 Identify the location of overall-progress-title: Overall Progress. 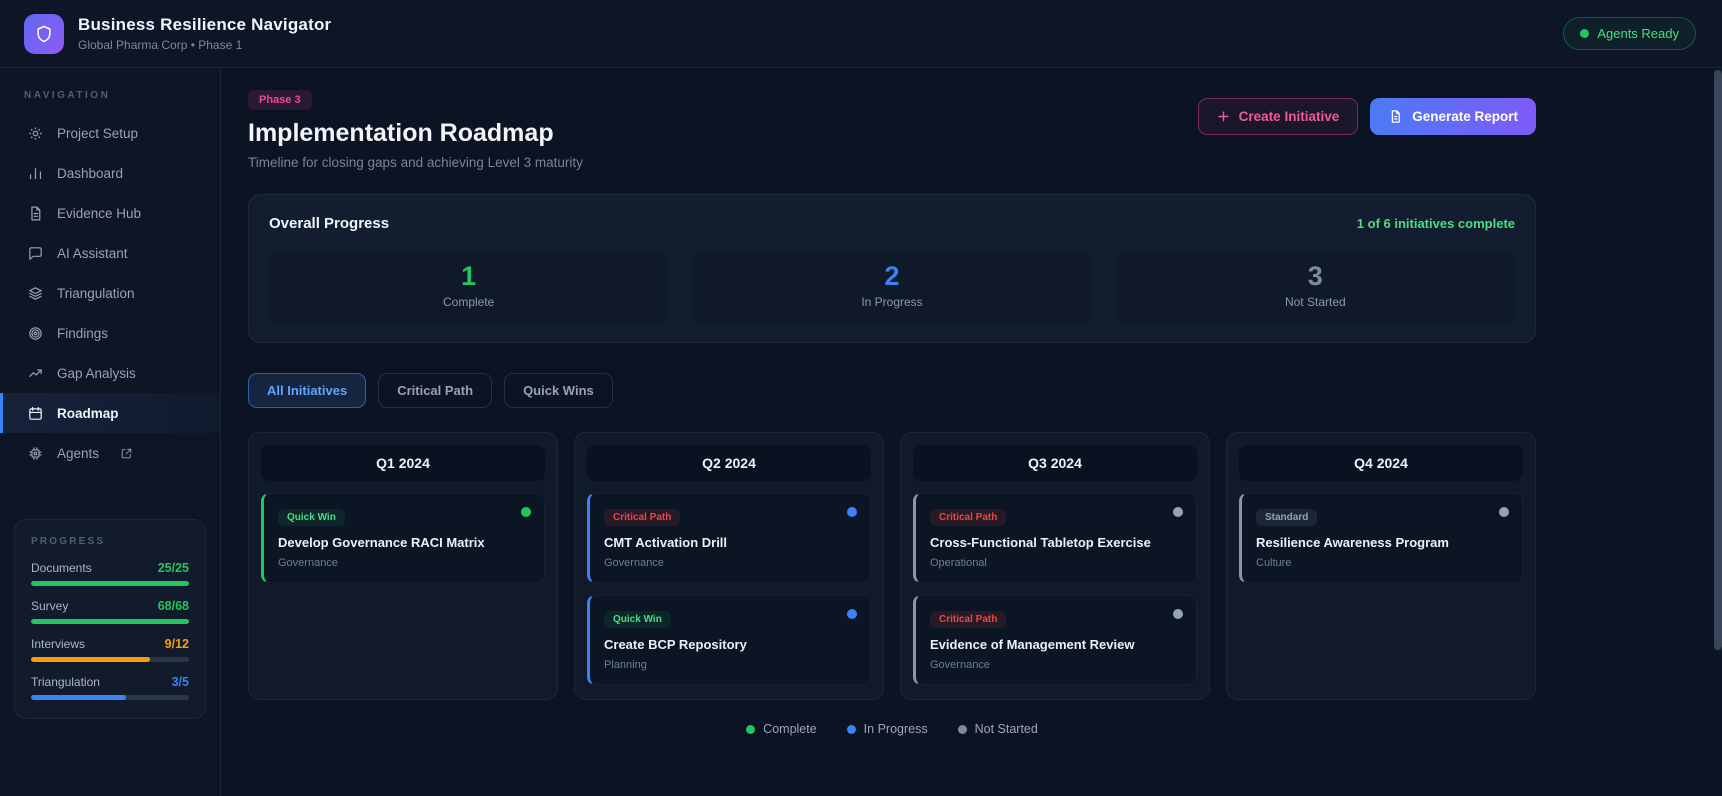
(329, 223).